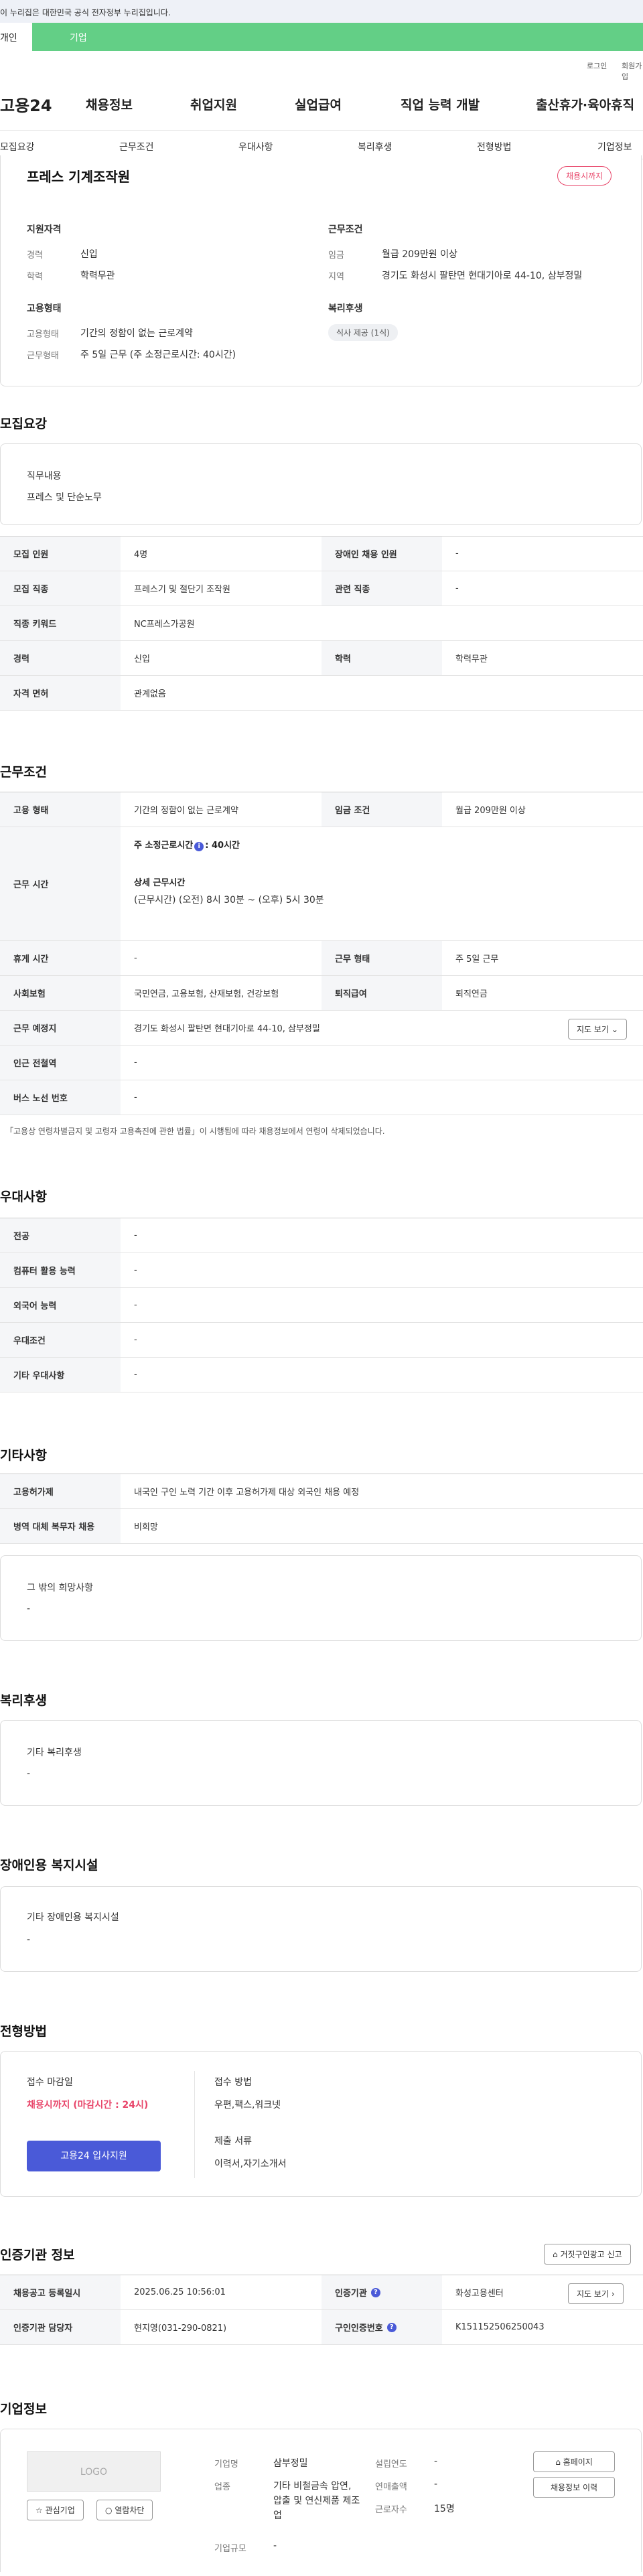 Image resolution: width=643 pixels, height=2576 pixels. I want to click on gnb-unemployment-benefit: 실업급여, so click(318, 104).